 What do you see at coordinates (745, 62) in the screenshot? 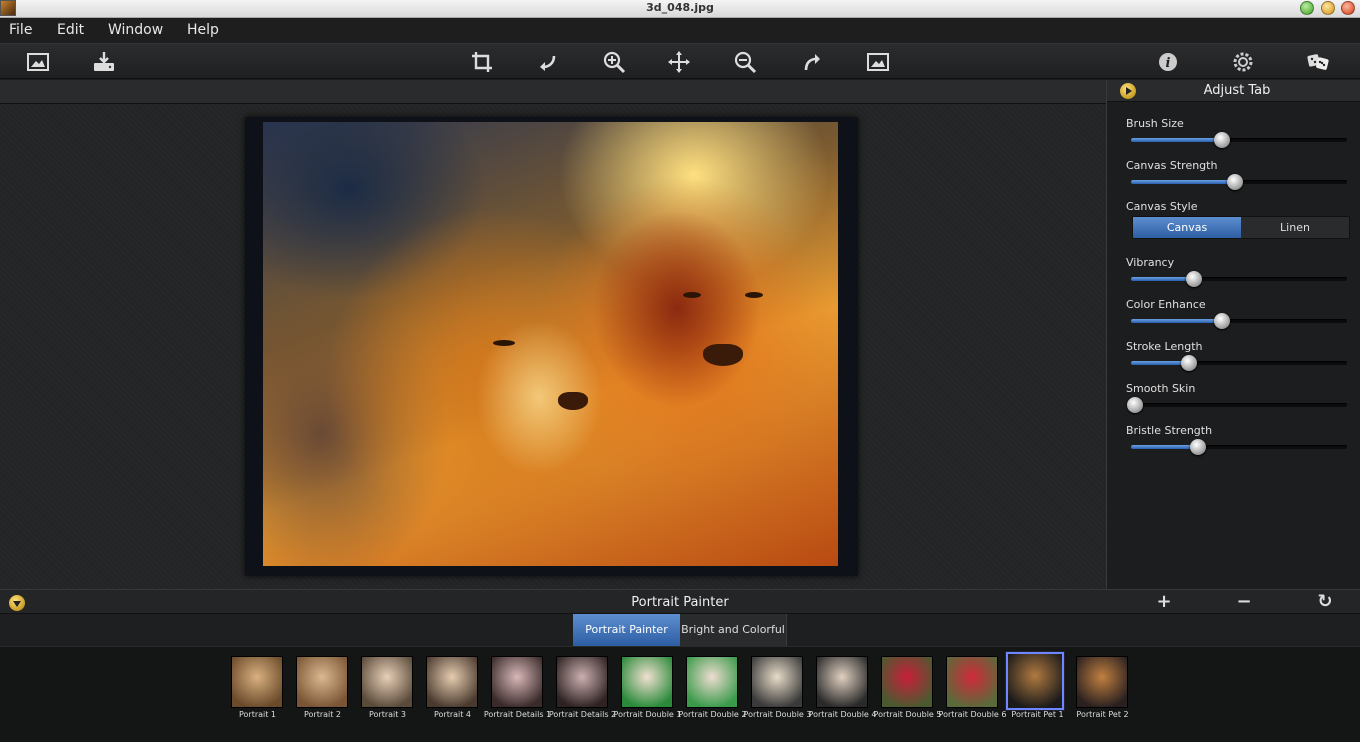
I see `zoom-out-icon` at bounding box center [745, 62].